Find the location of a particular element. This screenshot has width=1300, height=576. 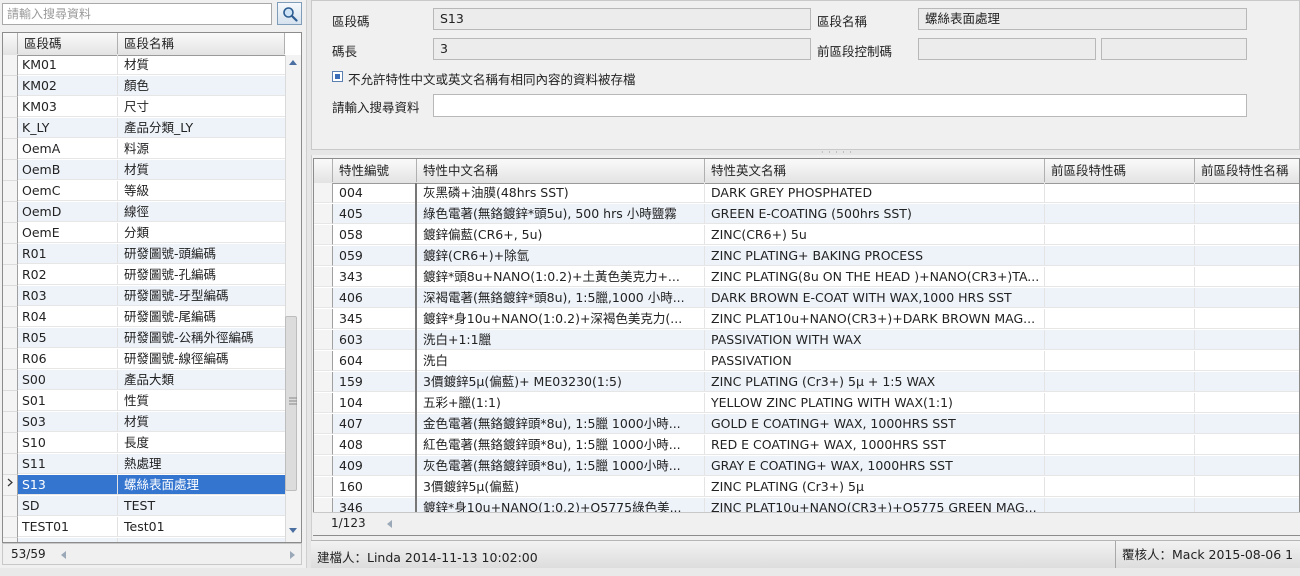

segment-row: R02 研發圖號-孔編碼 is located at coordinates (144, 275).